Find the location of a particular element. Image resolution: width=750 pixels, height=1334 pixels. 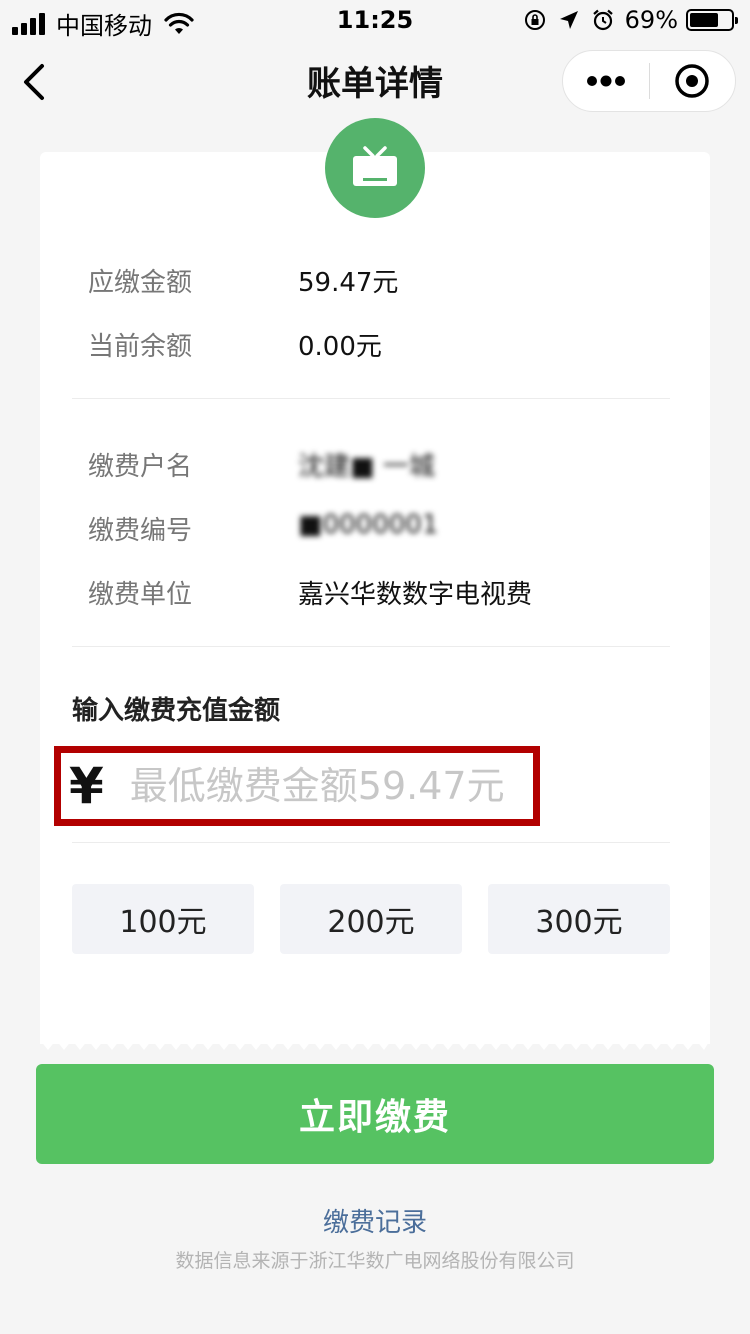

account-number-value: ■0000001 is located at coordinates (368, 525).